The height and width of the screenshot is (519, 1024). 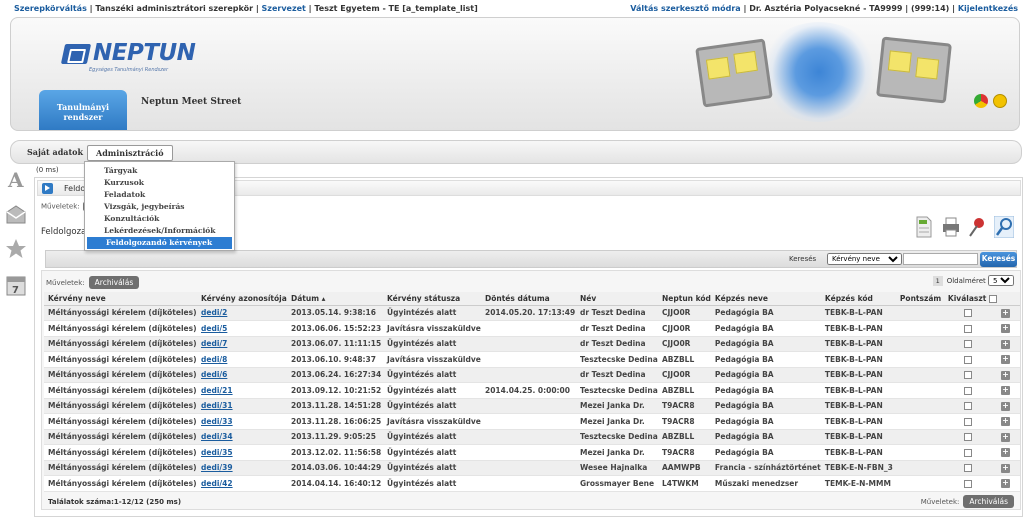 I want to click on language-flag-icon, so click(x=981, y=101).